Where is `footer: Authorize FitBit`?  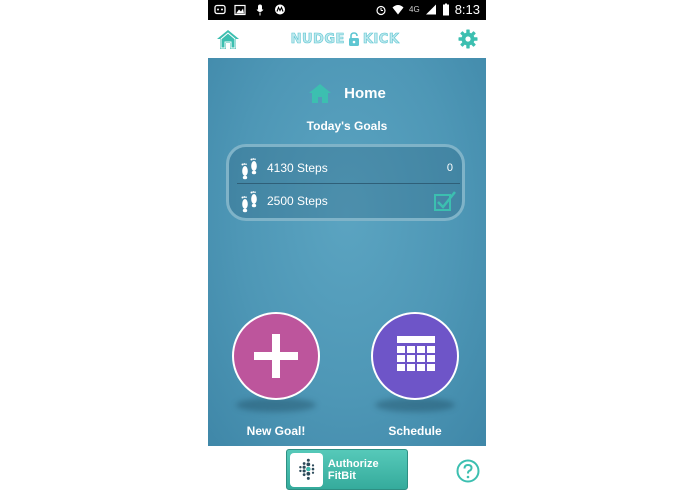
footer: Authorize FitBit is located at coordinates (347, 470).